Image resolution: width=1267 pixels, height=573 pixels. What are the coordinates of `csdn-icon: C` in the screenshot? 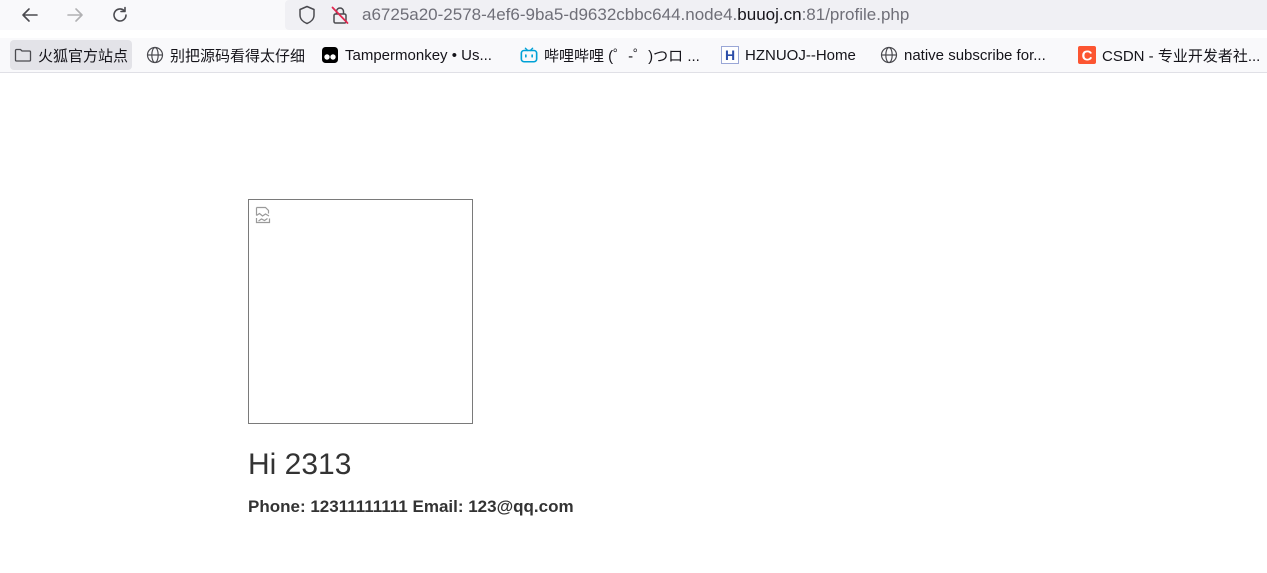 It's located at (1087, 55).